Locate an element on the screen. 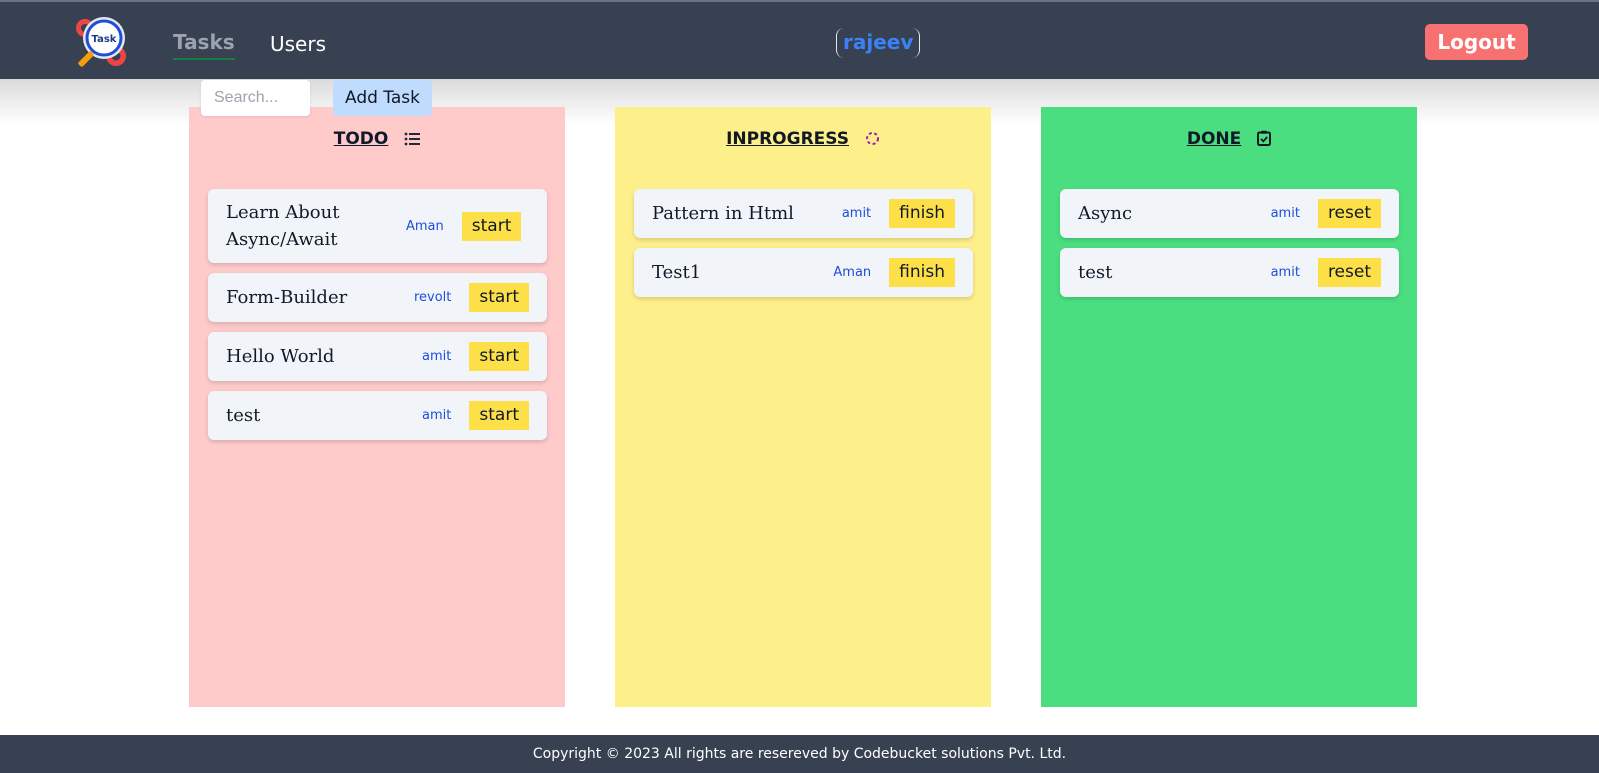 This screenshot has width=1599, height=773. task-card: Pattern in Html amit finish is located at coordinates (803, 213).